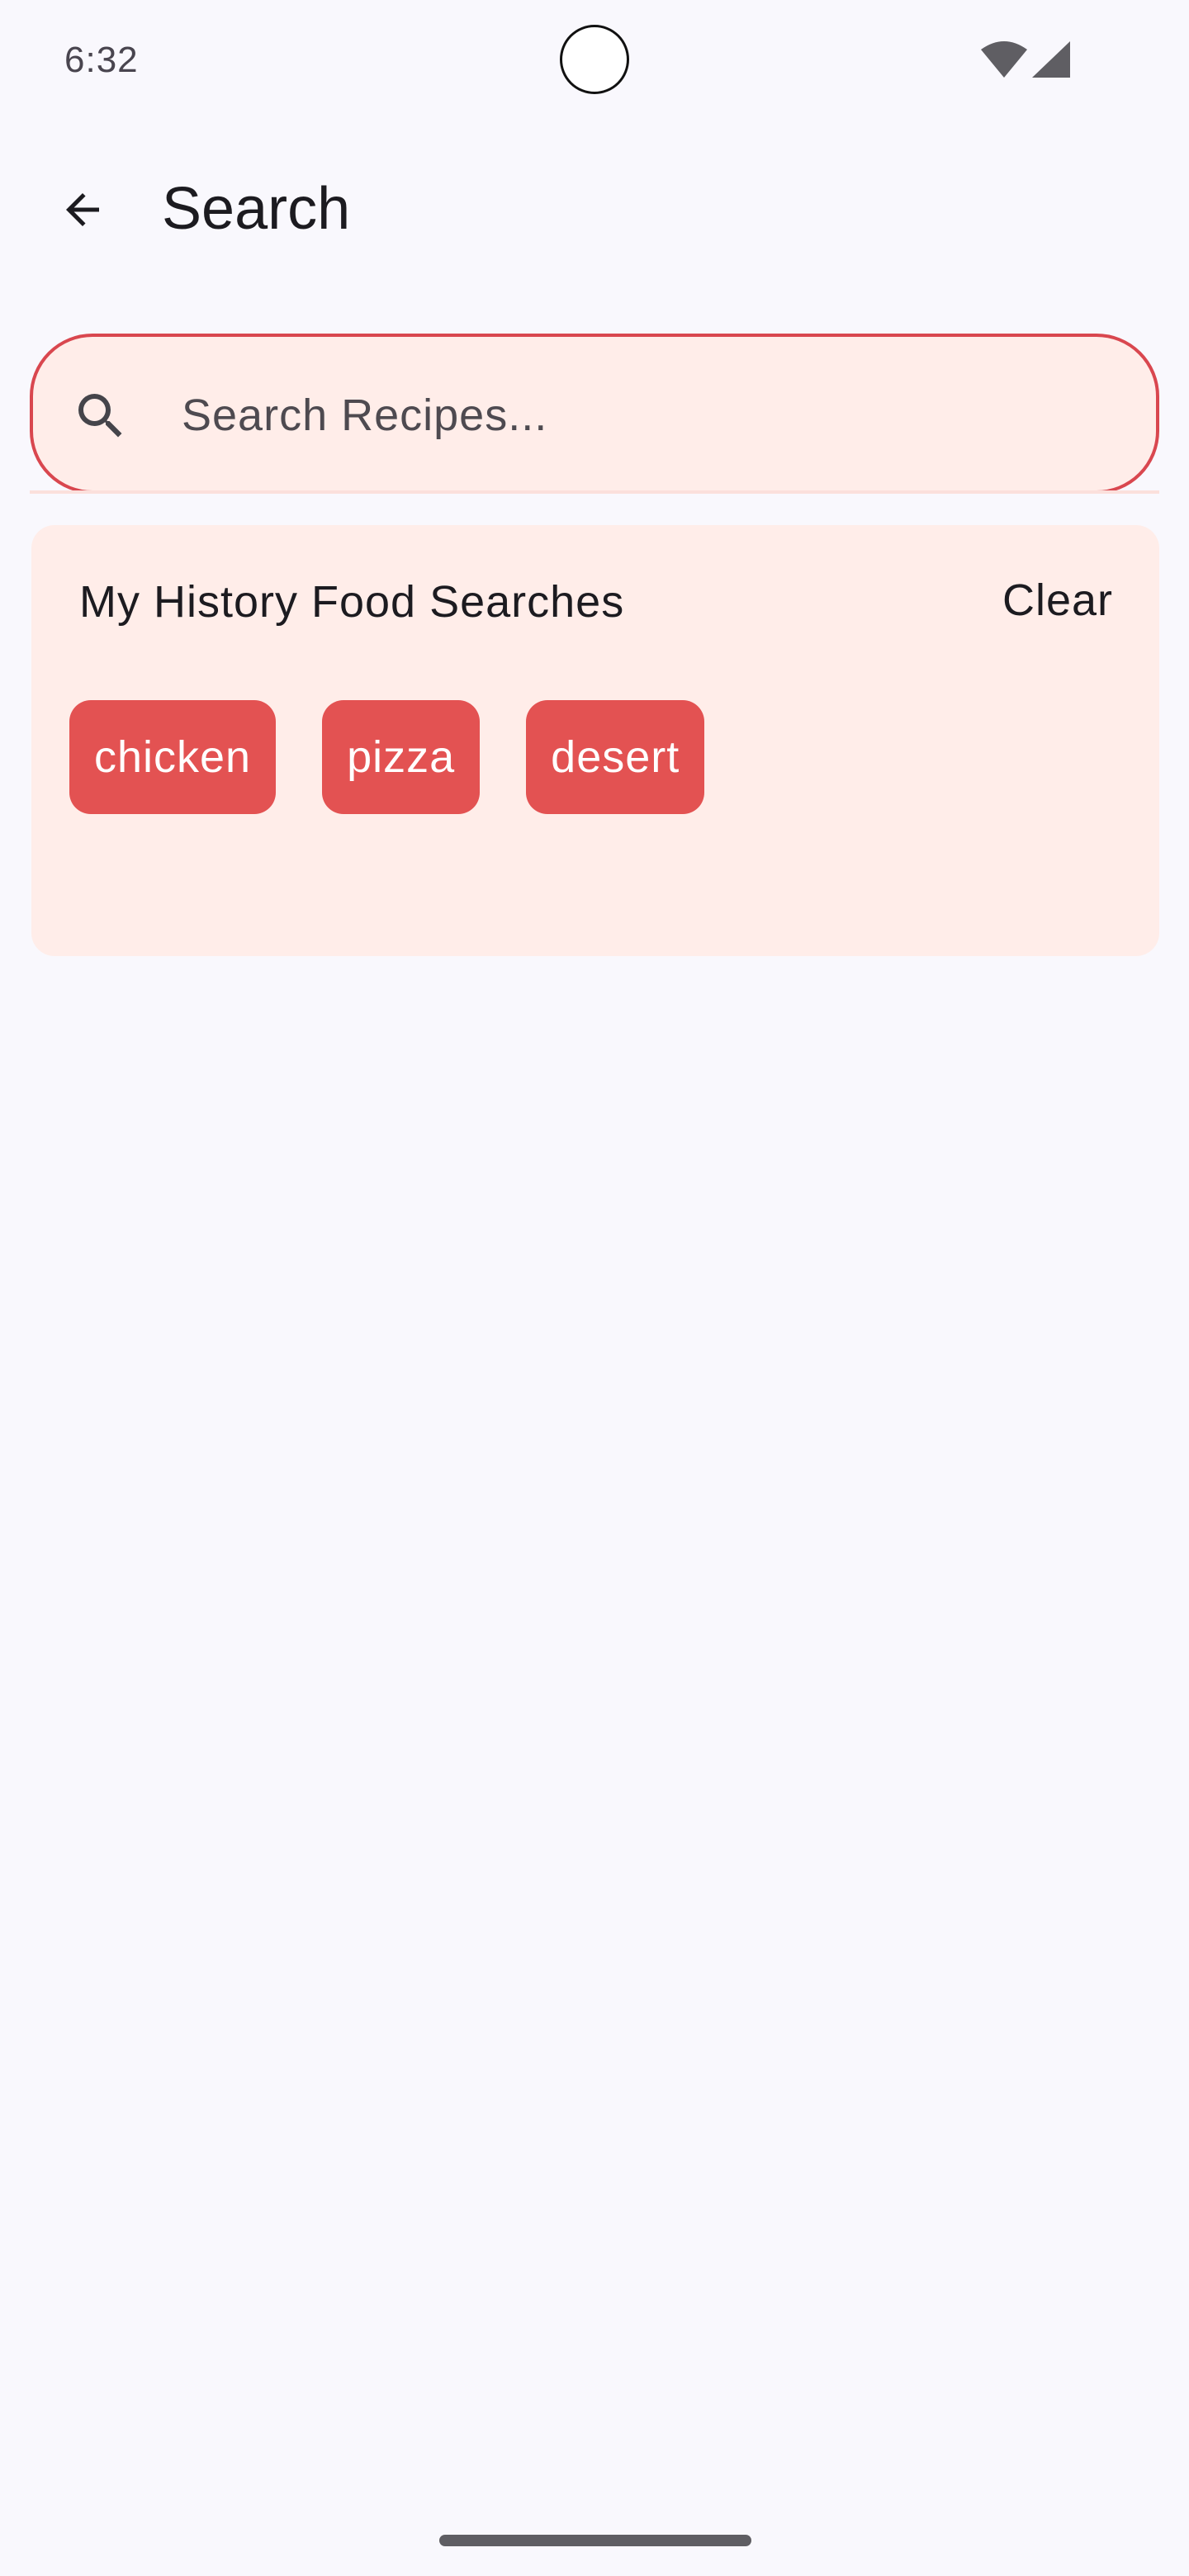 The height and width of the screenshot is (2576, 1189). Describe the element at coordinates (595, 2540) in the screenshot. I see `gesture-nav-handle` at that location.